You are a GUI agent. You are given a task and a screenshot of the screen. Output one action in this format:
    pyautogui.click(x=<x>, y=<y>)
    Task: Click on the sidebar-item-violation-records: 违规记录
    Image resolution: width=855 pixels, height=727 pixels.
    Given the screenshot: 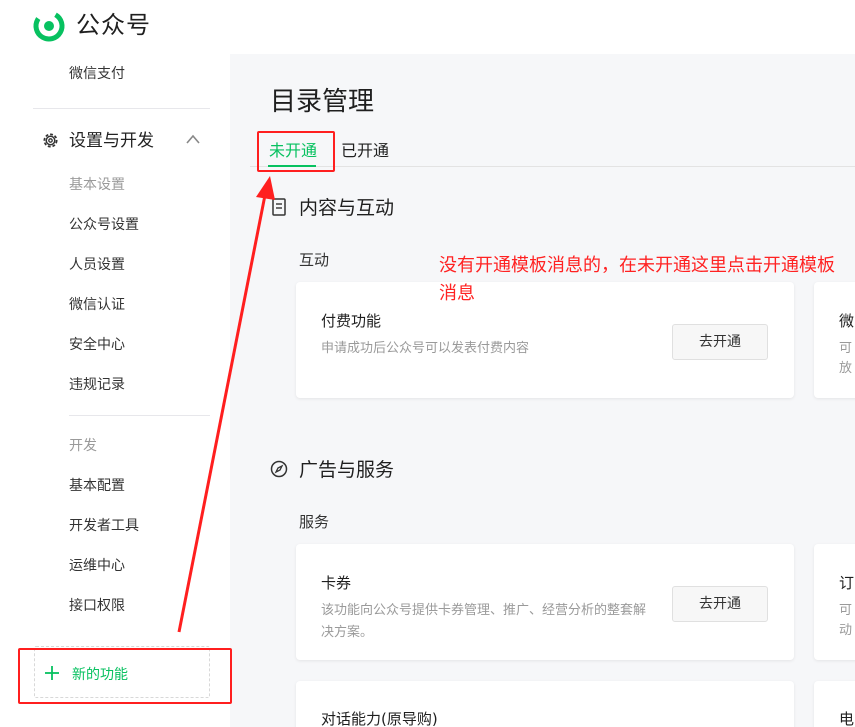 What is the action you would take?
    pyautogui.click(x=97, y=385)
    